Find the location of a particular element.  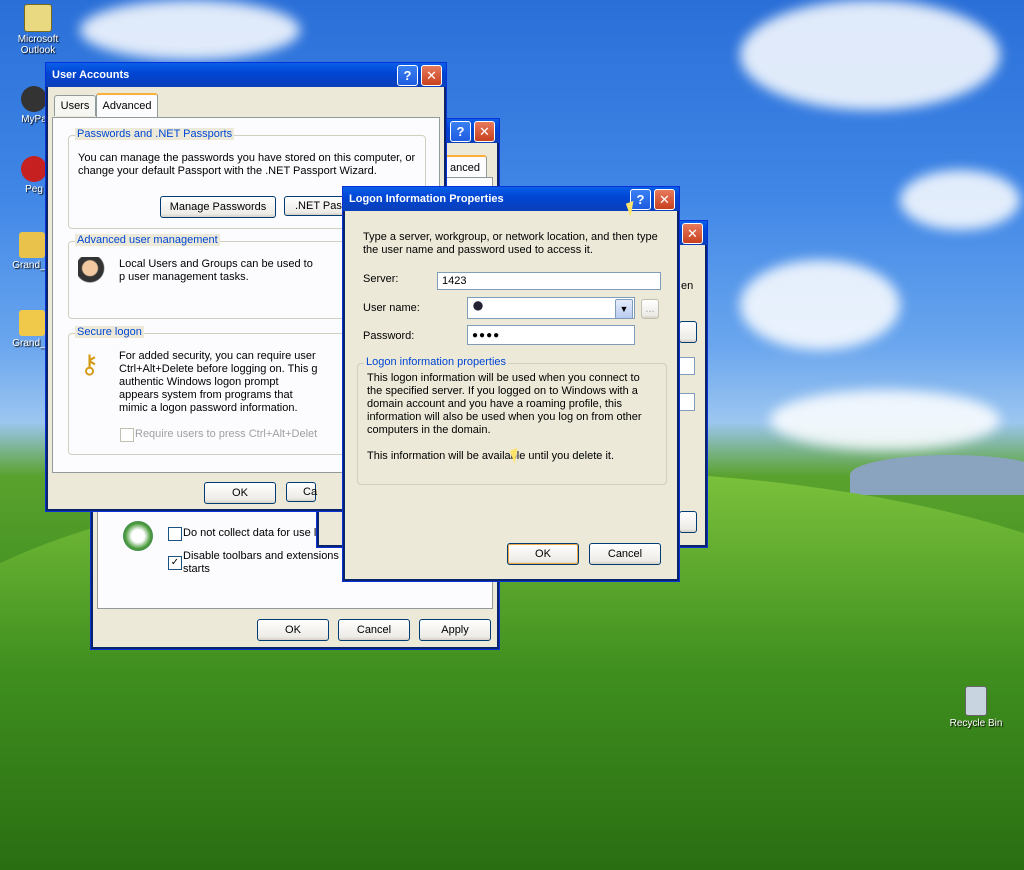

logon-cancel-button: Cancel is located at coordinates (625, 554).